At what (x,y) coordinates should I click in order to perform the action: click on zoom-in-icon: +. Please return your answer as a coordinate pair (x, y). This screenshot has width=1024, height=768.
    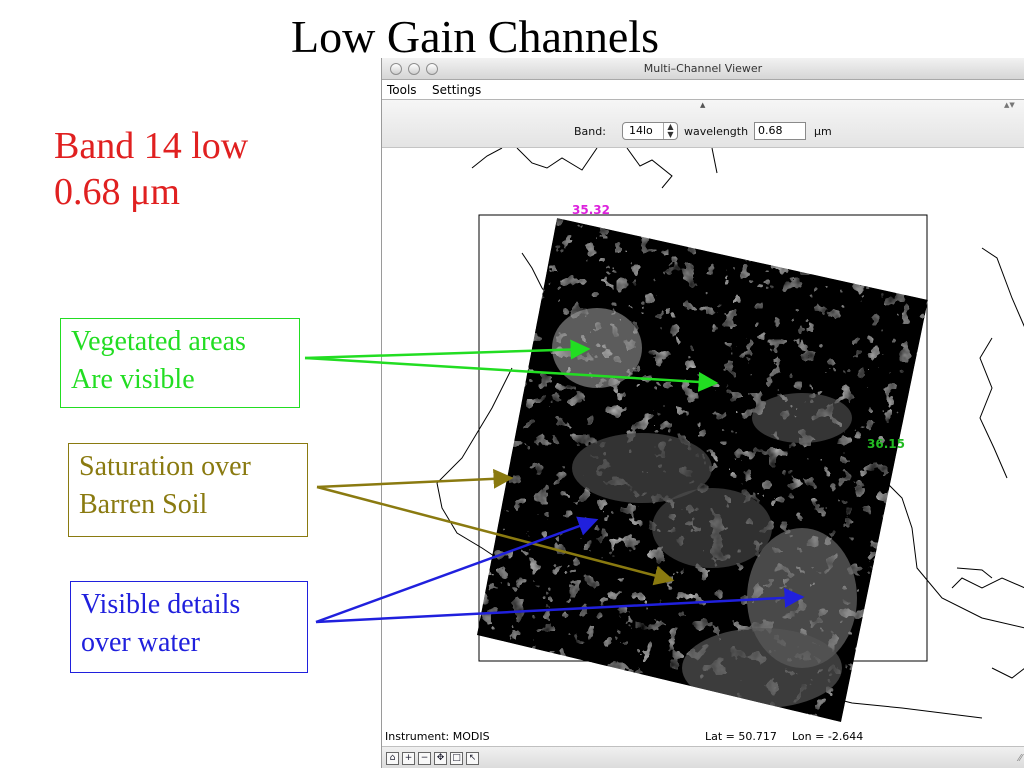
    Looking at the image, I should click on (408, 758).